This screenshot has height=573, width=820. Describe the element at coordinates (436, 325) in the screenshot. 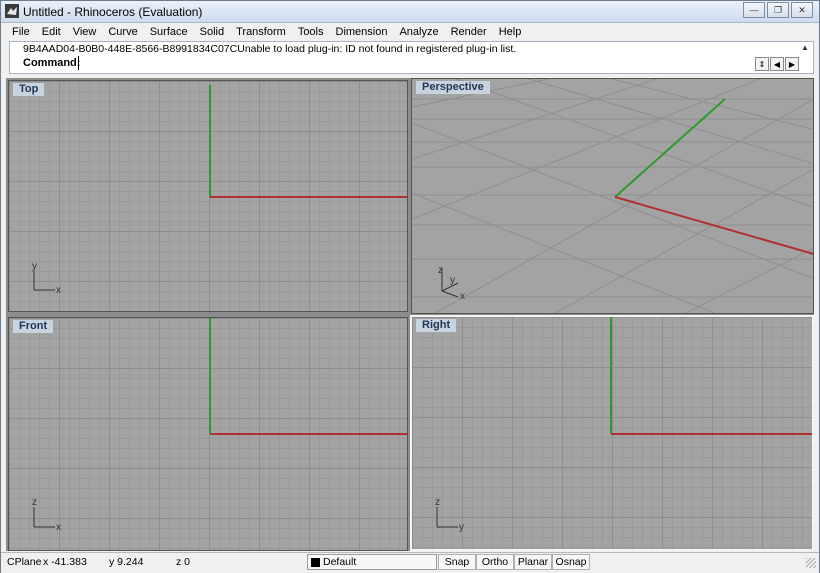

I see `viewport-label-right: Right` at that location.